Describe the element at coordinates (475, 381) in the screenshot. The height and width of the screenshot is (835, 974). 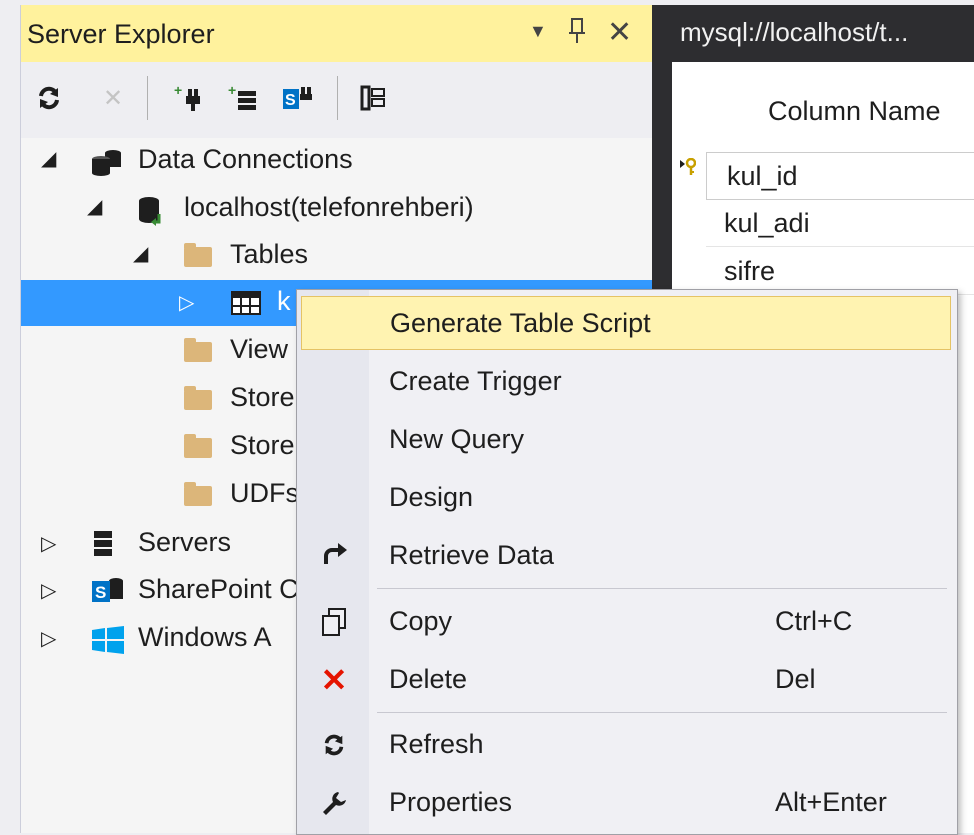
I see `menu-item-label: Create Trigger` at that location.